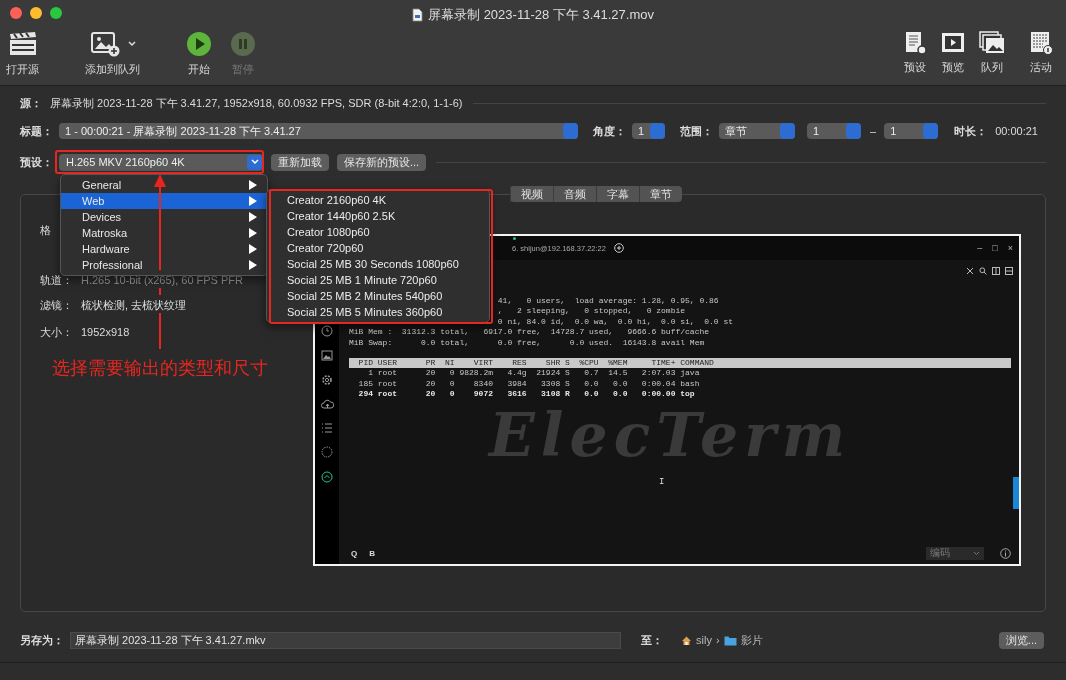 This screenshot has height=680, width=1066. Describe the element at coordinates (378, 216) in the screenshot. I see `menu-item: Creator 1440p60 2.5K` at that location.